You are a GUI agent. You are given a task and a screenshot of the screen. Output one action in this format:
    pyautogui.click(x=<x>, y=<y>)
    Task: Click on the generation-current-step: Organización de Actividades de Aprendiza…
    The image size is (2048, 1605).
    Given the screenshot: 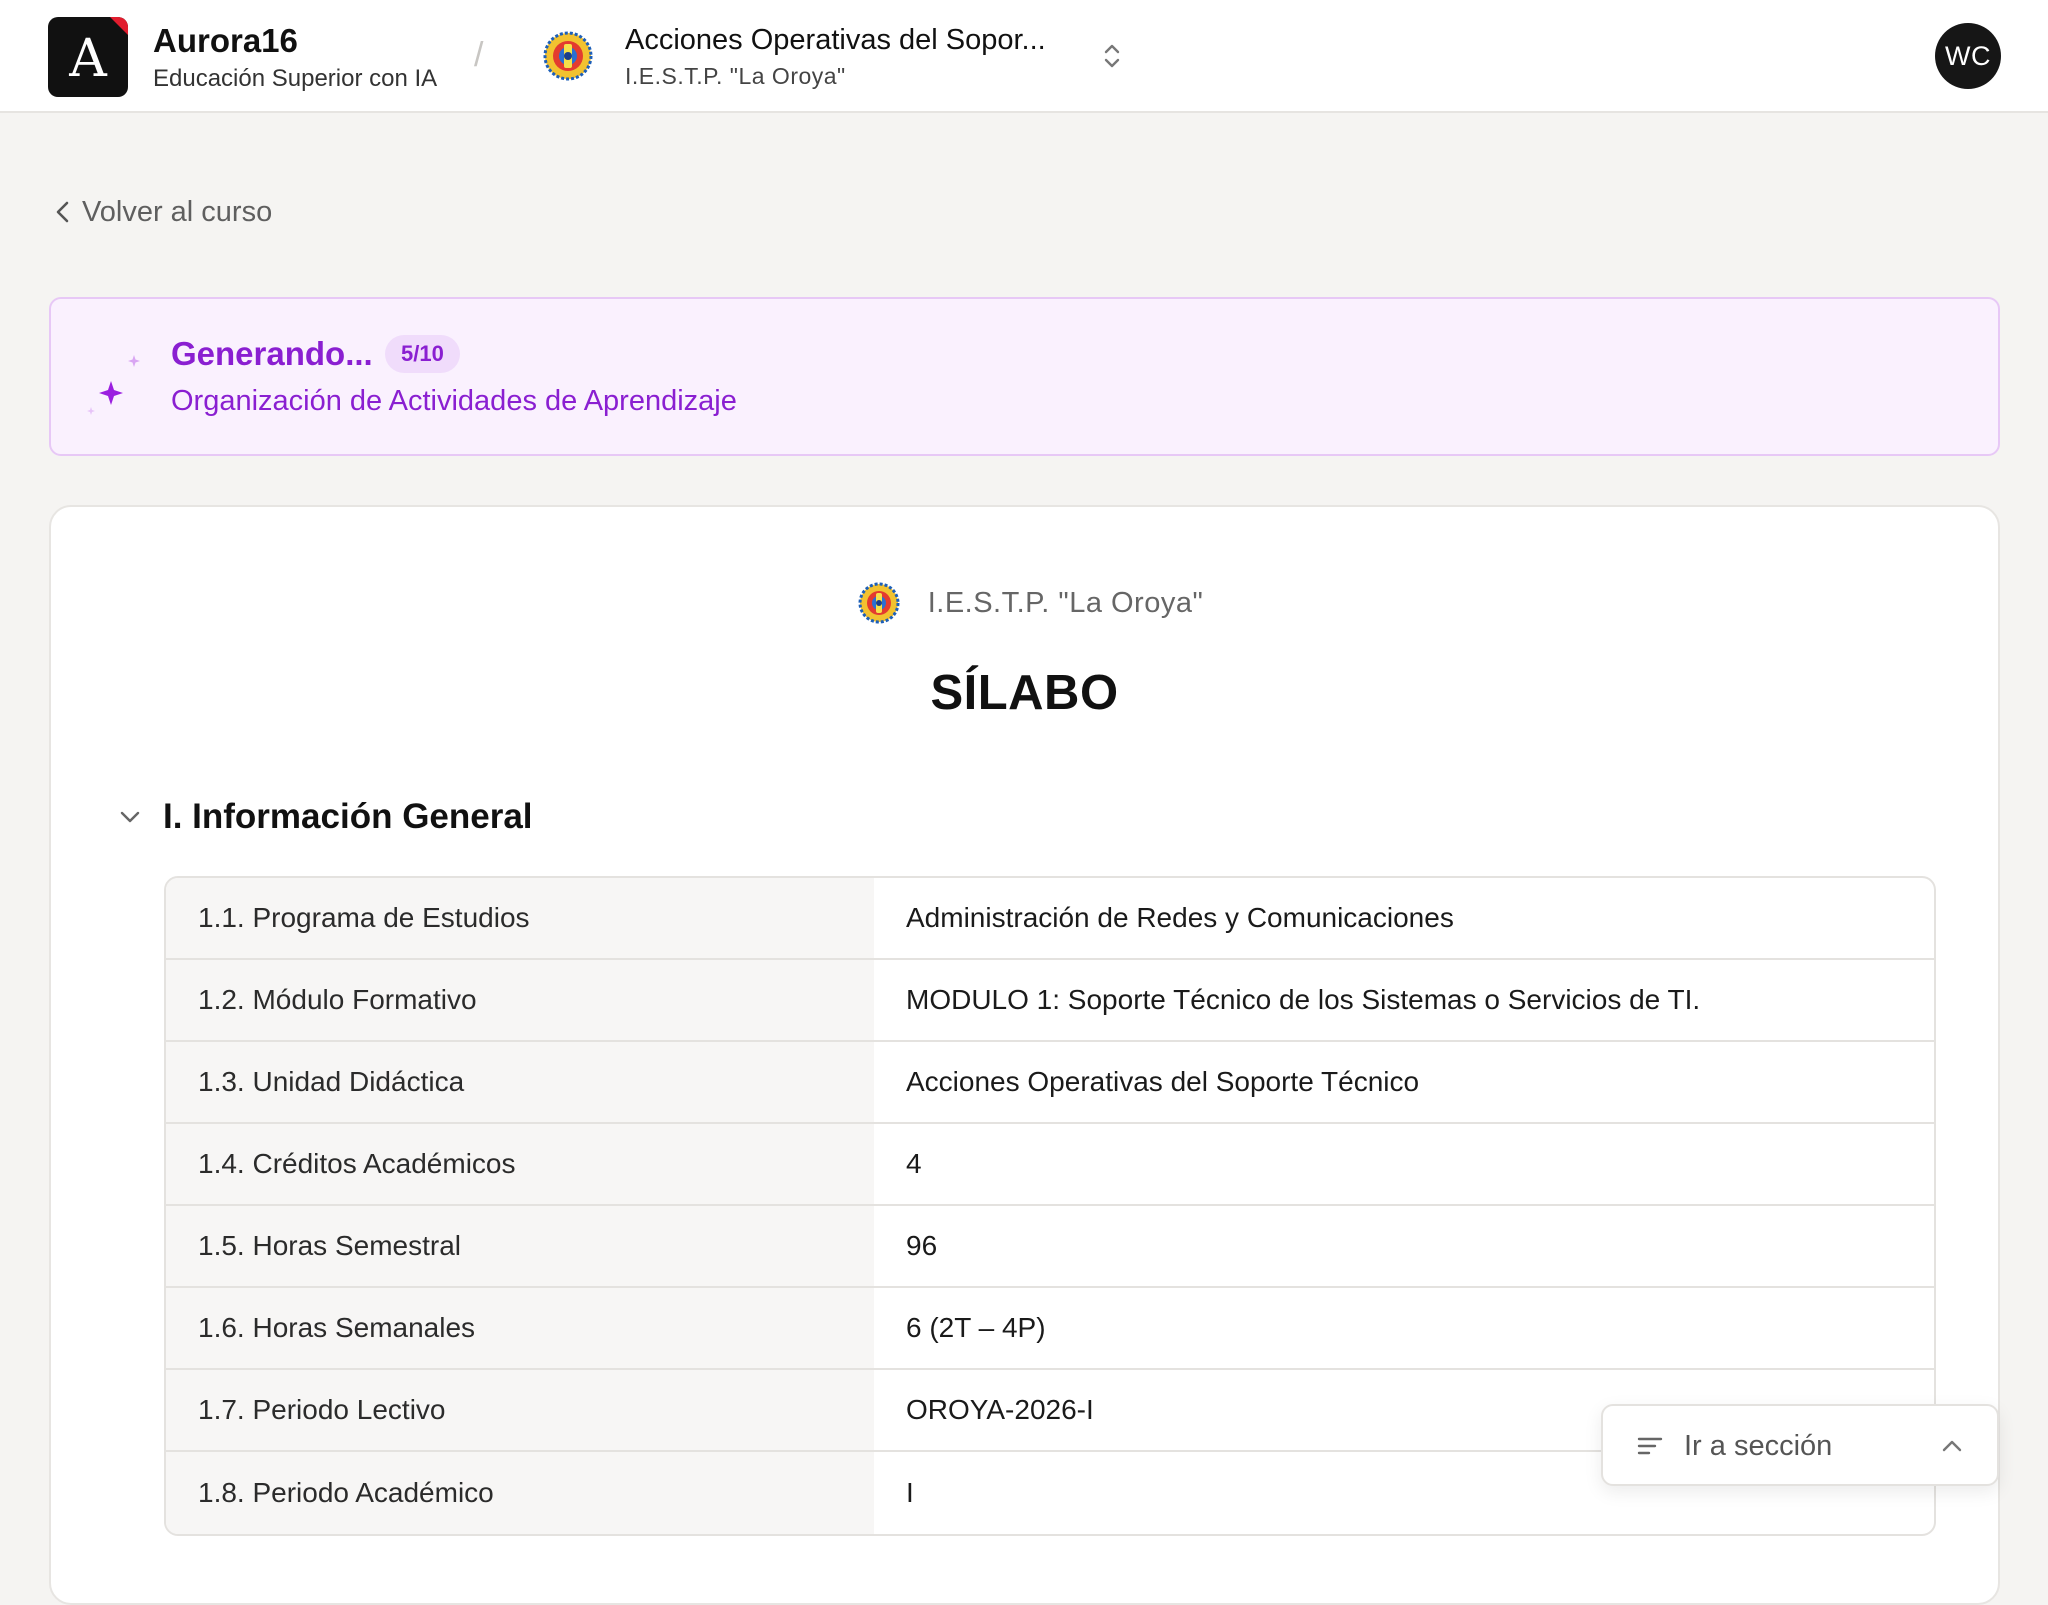 What is the action you would take?
    pyautogui.click(x=454, y=401)
    